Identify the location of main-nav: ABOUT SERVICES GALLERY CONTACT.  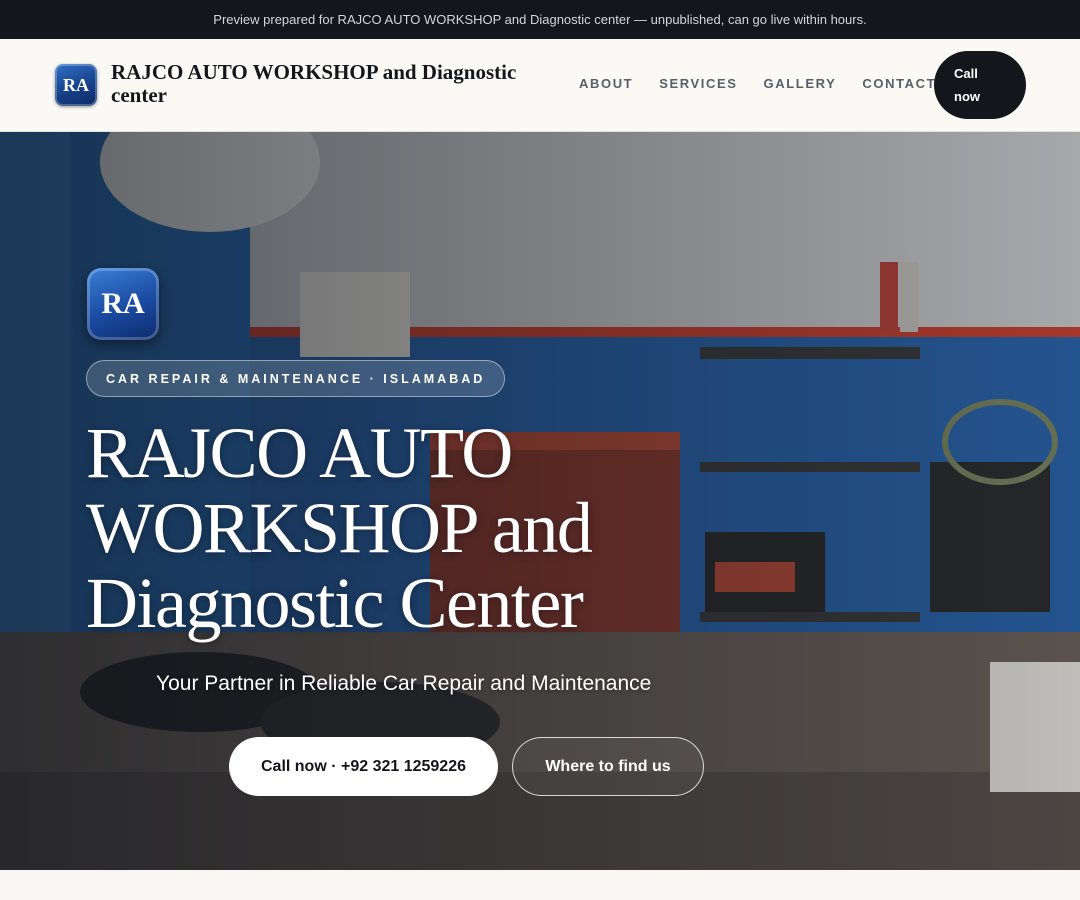
(770, 83).